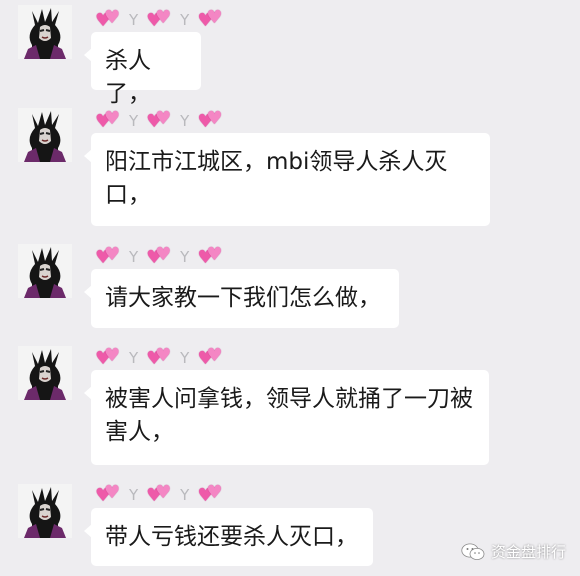  I want to click on watermark: 资金盘排行, so click(513, 551).